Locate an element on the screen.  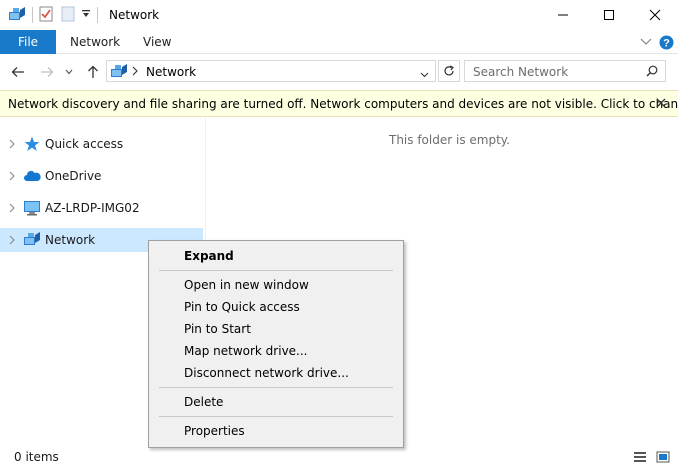
menu-item-pin-start: Pin to Start is located at coordinates (276, 329).